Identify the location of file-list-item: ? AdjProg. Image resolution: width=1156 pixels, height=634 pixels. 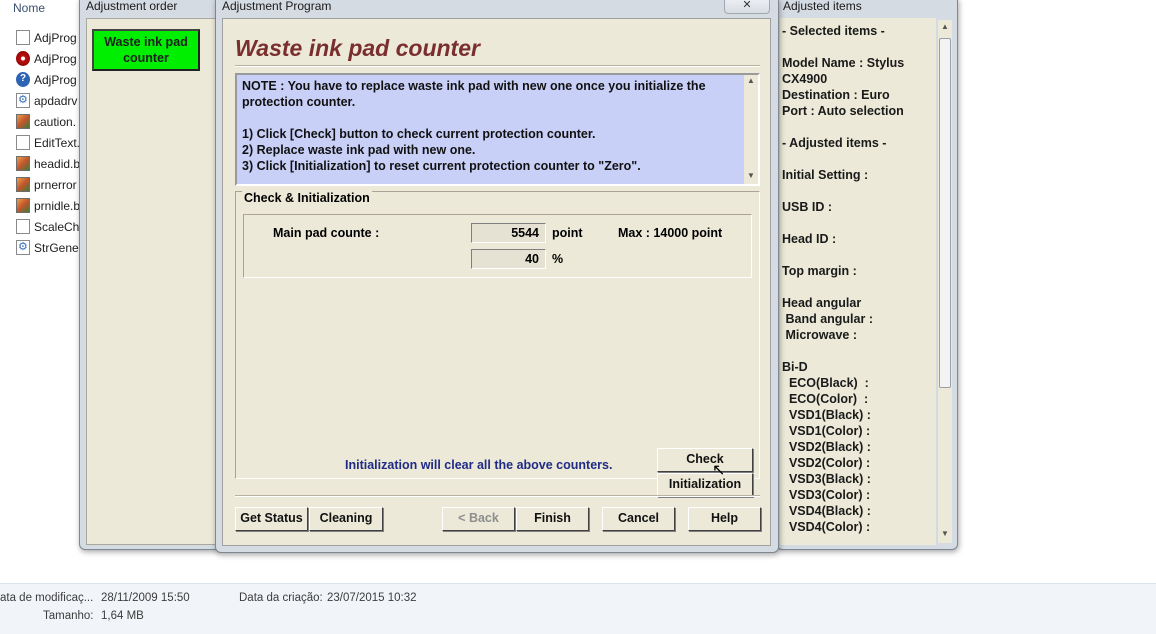
(49, 79).